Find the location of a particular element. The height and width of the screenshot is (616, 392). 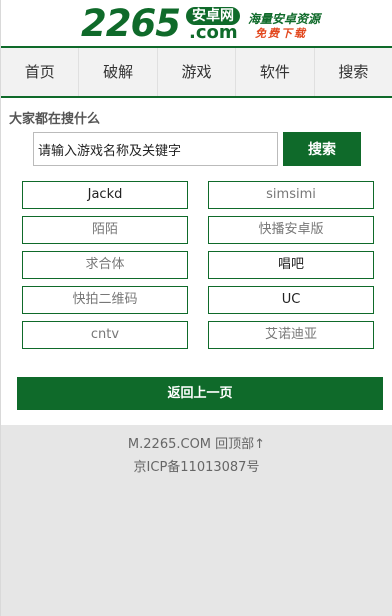

back-button-container: 返回上一页 is located at coordinates (196, 379).